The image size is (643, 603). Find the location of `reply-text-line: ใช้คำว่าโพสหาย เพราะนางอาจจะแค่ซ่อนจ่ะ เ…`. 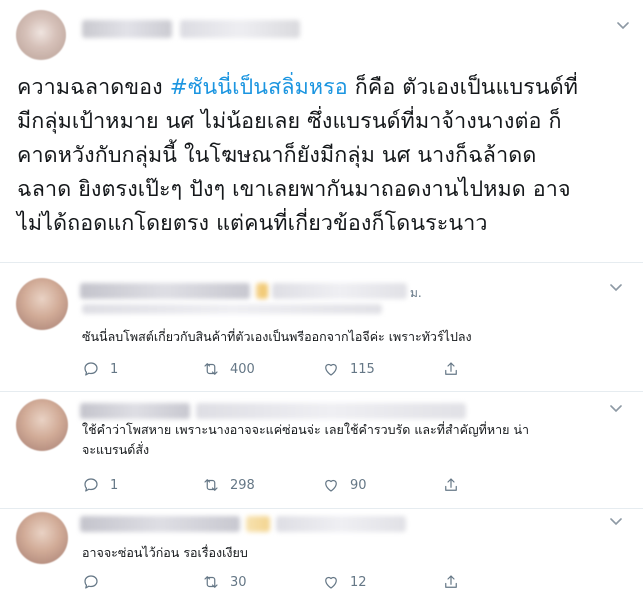

reply-text-line: ใช้คำว่าโพสหาย เพราะนางอาจจะแค่ซ่อนจ่ะ เ… is located at coordinates (306, 429).